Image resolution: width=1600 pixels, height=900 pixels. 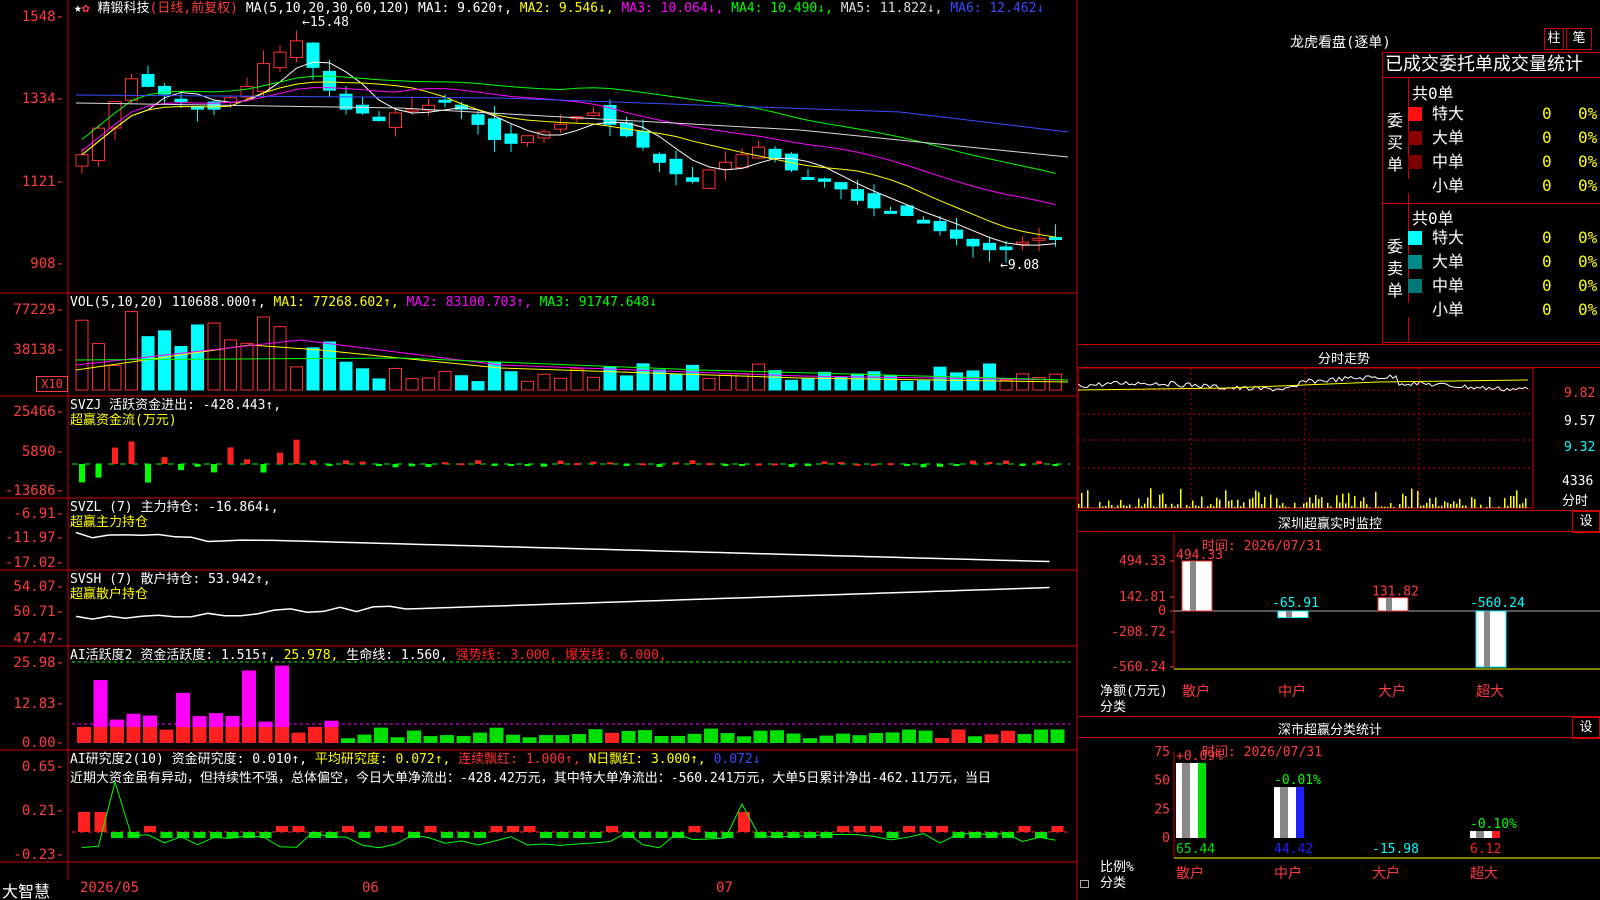 I want to click on ss-xlabel: 分类, so click(x=1113, y=883).